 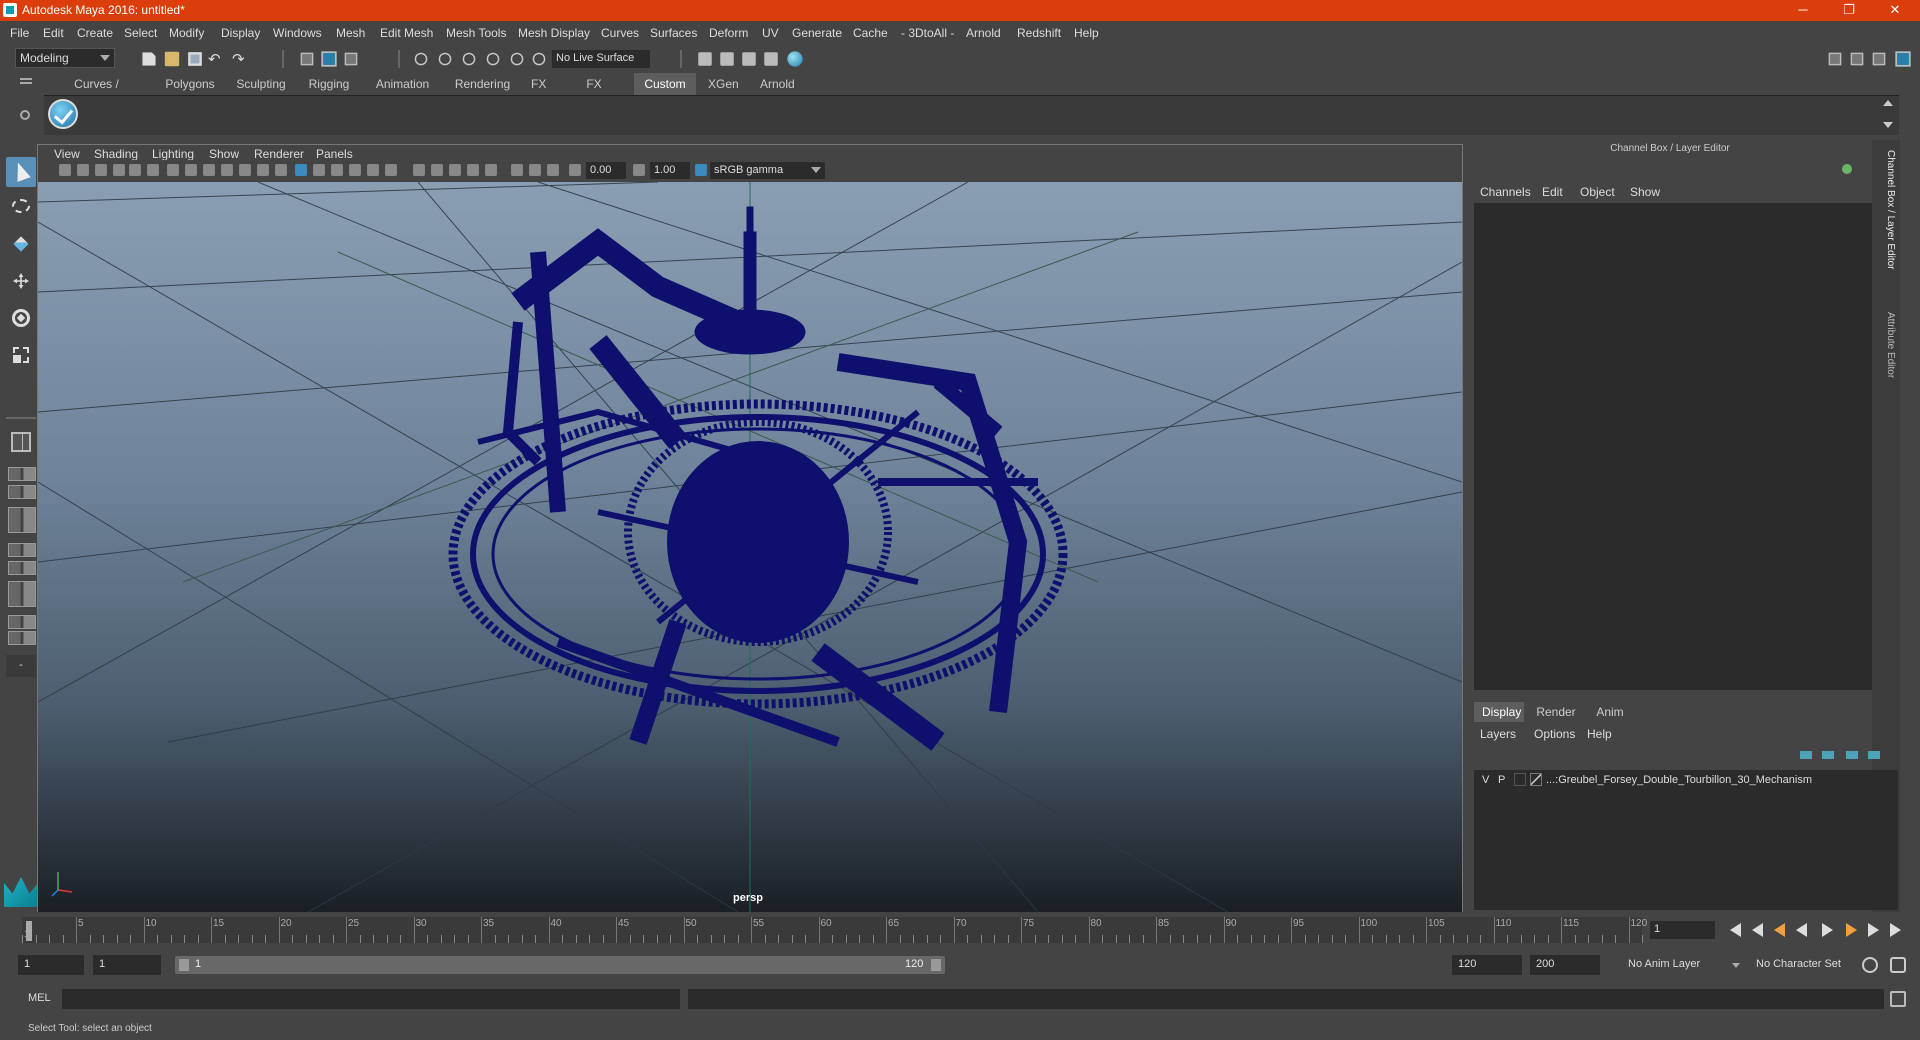 What do you see at coordinates (1645, 192) in the screenshot?
I see `cb-menu-show: Show` at bounding box center [1645, 192].